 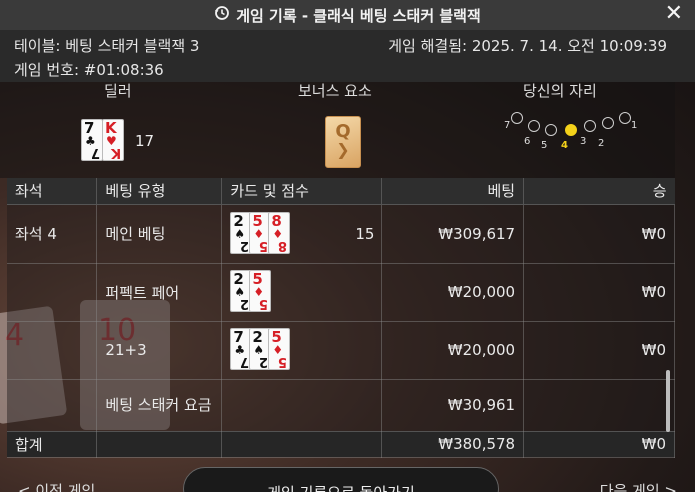 I want to click on cards-cell: 2 ♠ 2 5 ♦ 5 8 ♦ 8 15, so click(x=302, y=234).